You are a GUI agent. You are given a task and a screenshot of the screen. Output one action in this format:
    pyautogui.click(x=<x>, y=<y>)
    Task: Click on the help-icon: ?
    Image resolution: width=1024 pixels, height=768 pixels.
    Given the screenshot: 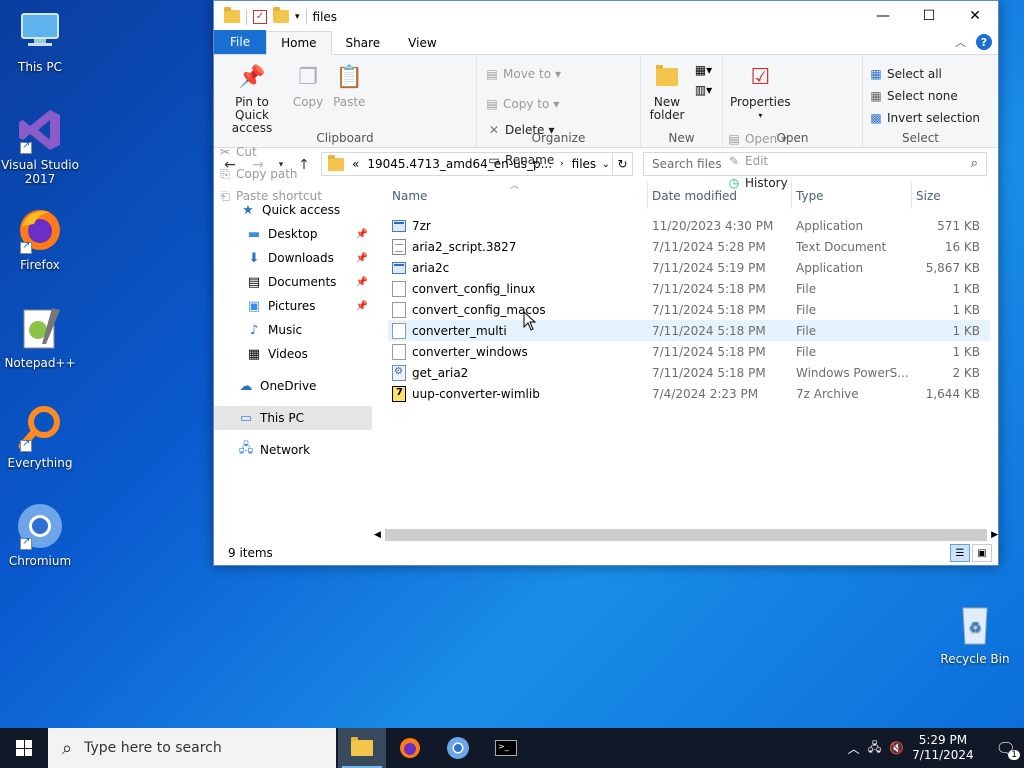 What is the action you would take?
    pyautogui.click(x=984, y=42)
    